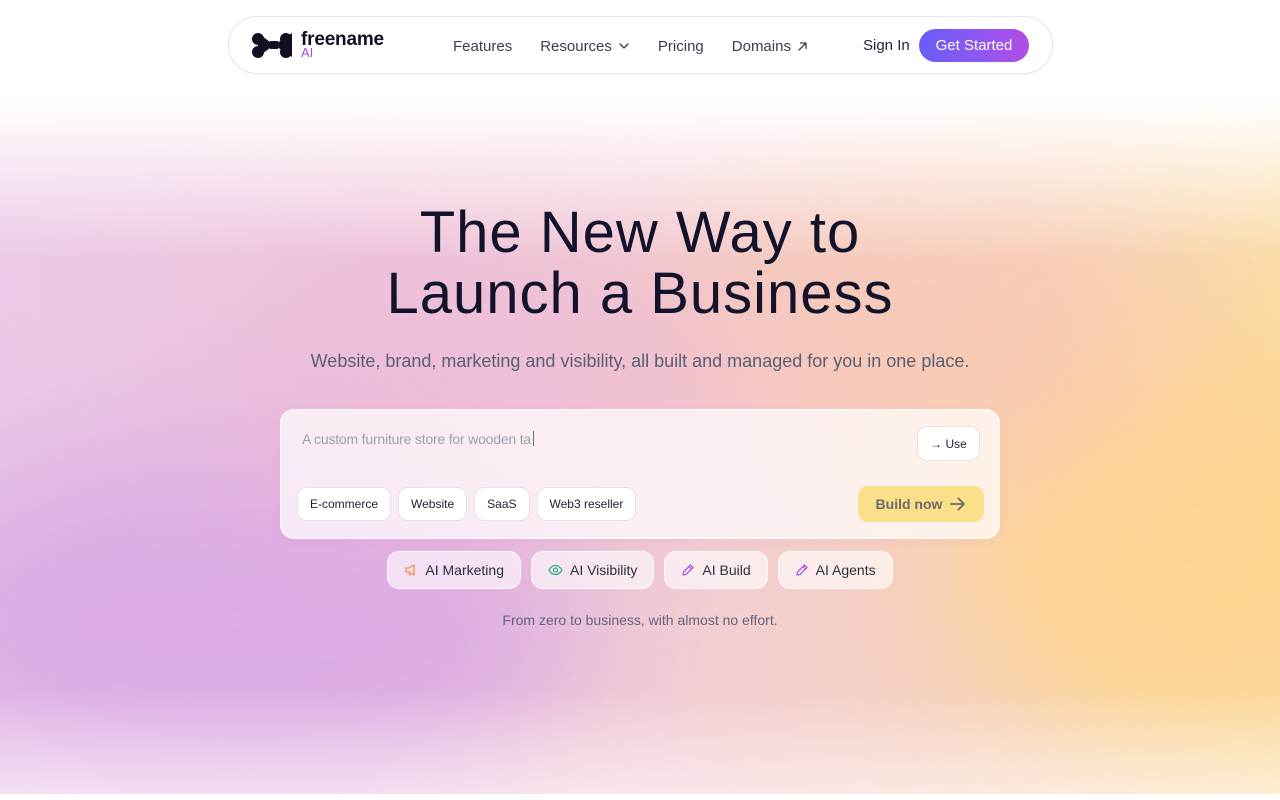 The image size is (1280, 800). Describe the element at coordinates (555, 570) in the screenshot. I see `eye-icon` at that location.